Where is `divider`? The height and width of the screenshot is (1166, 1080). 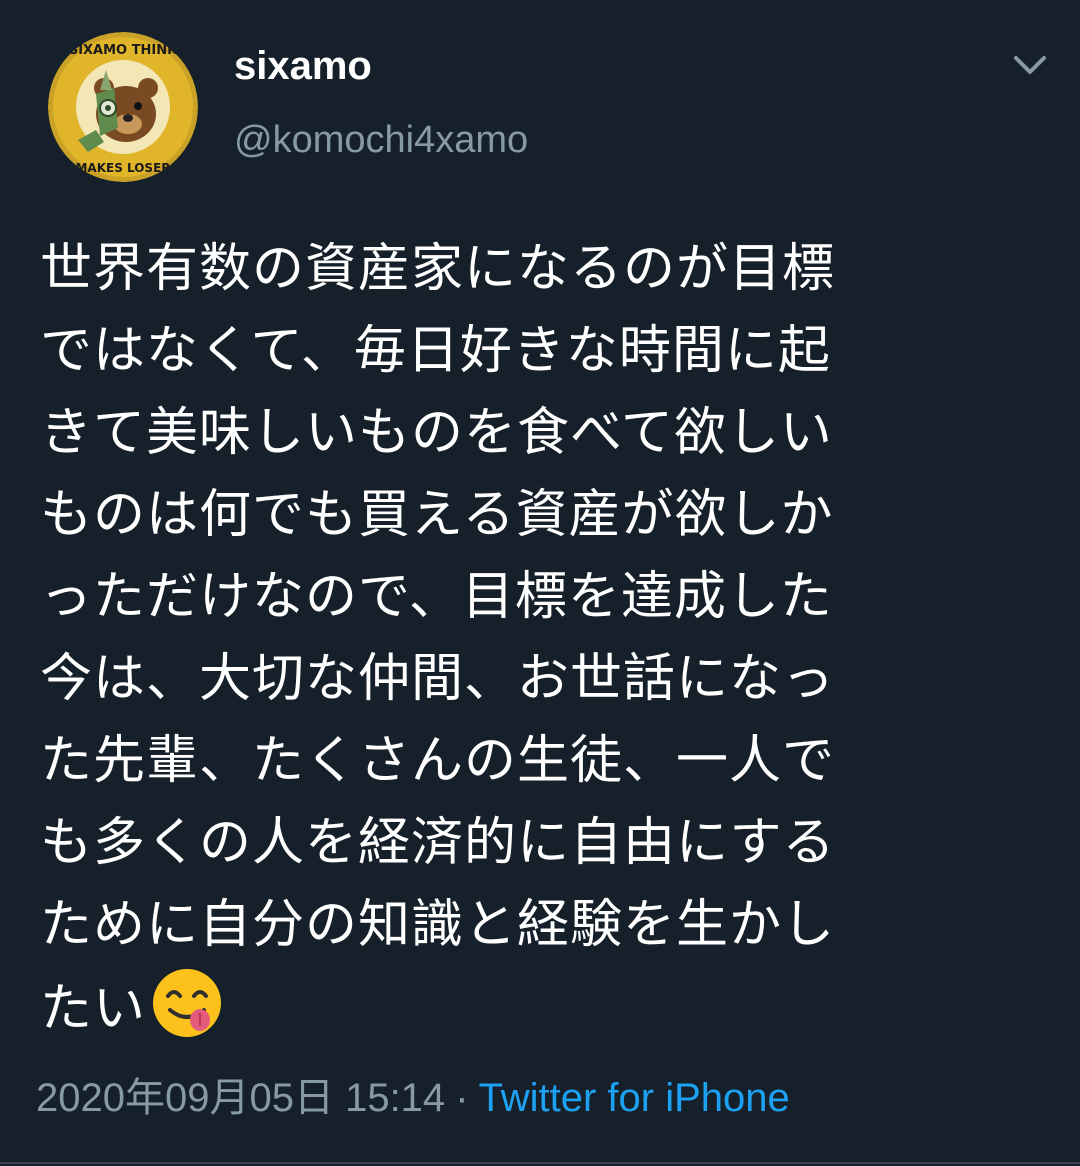 divider is located at coordinates (540, 1163).